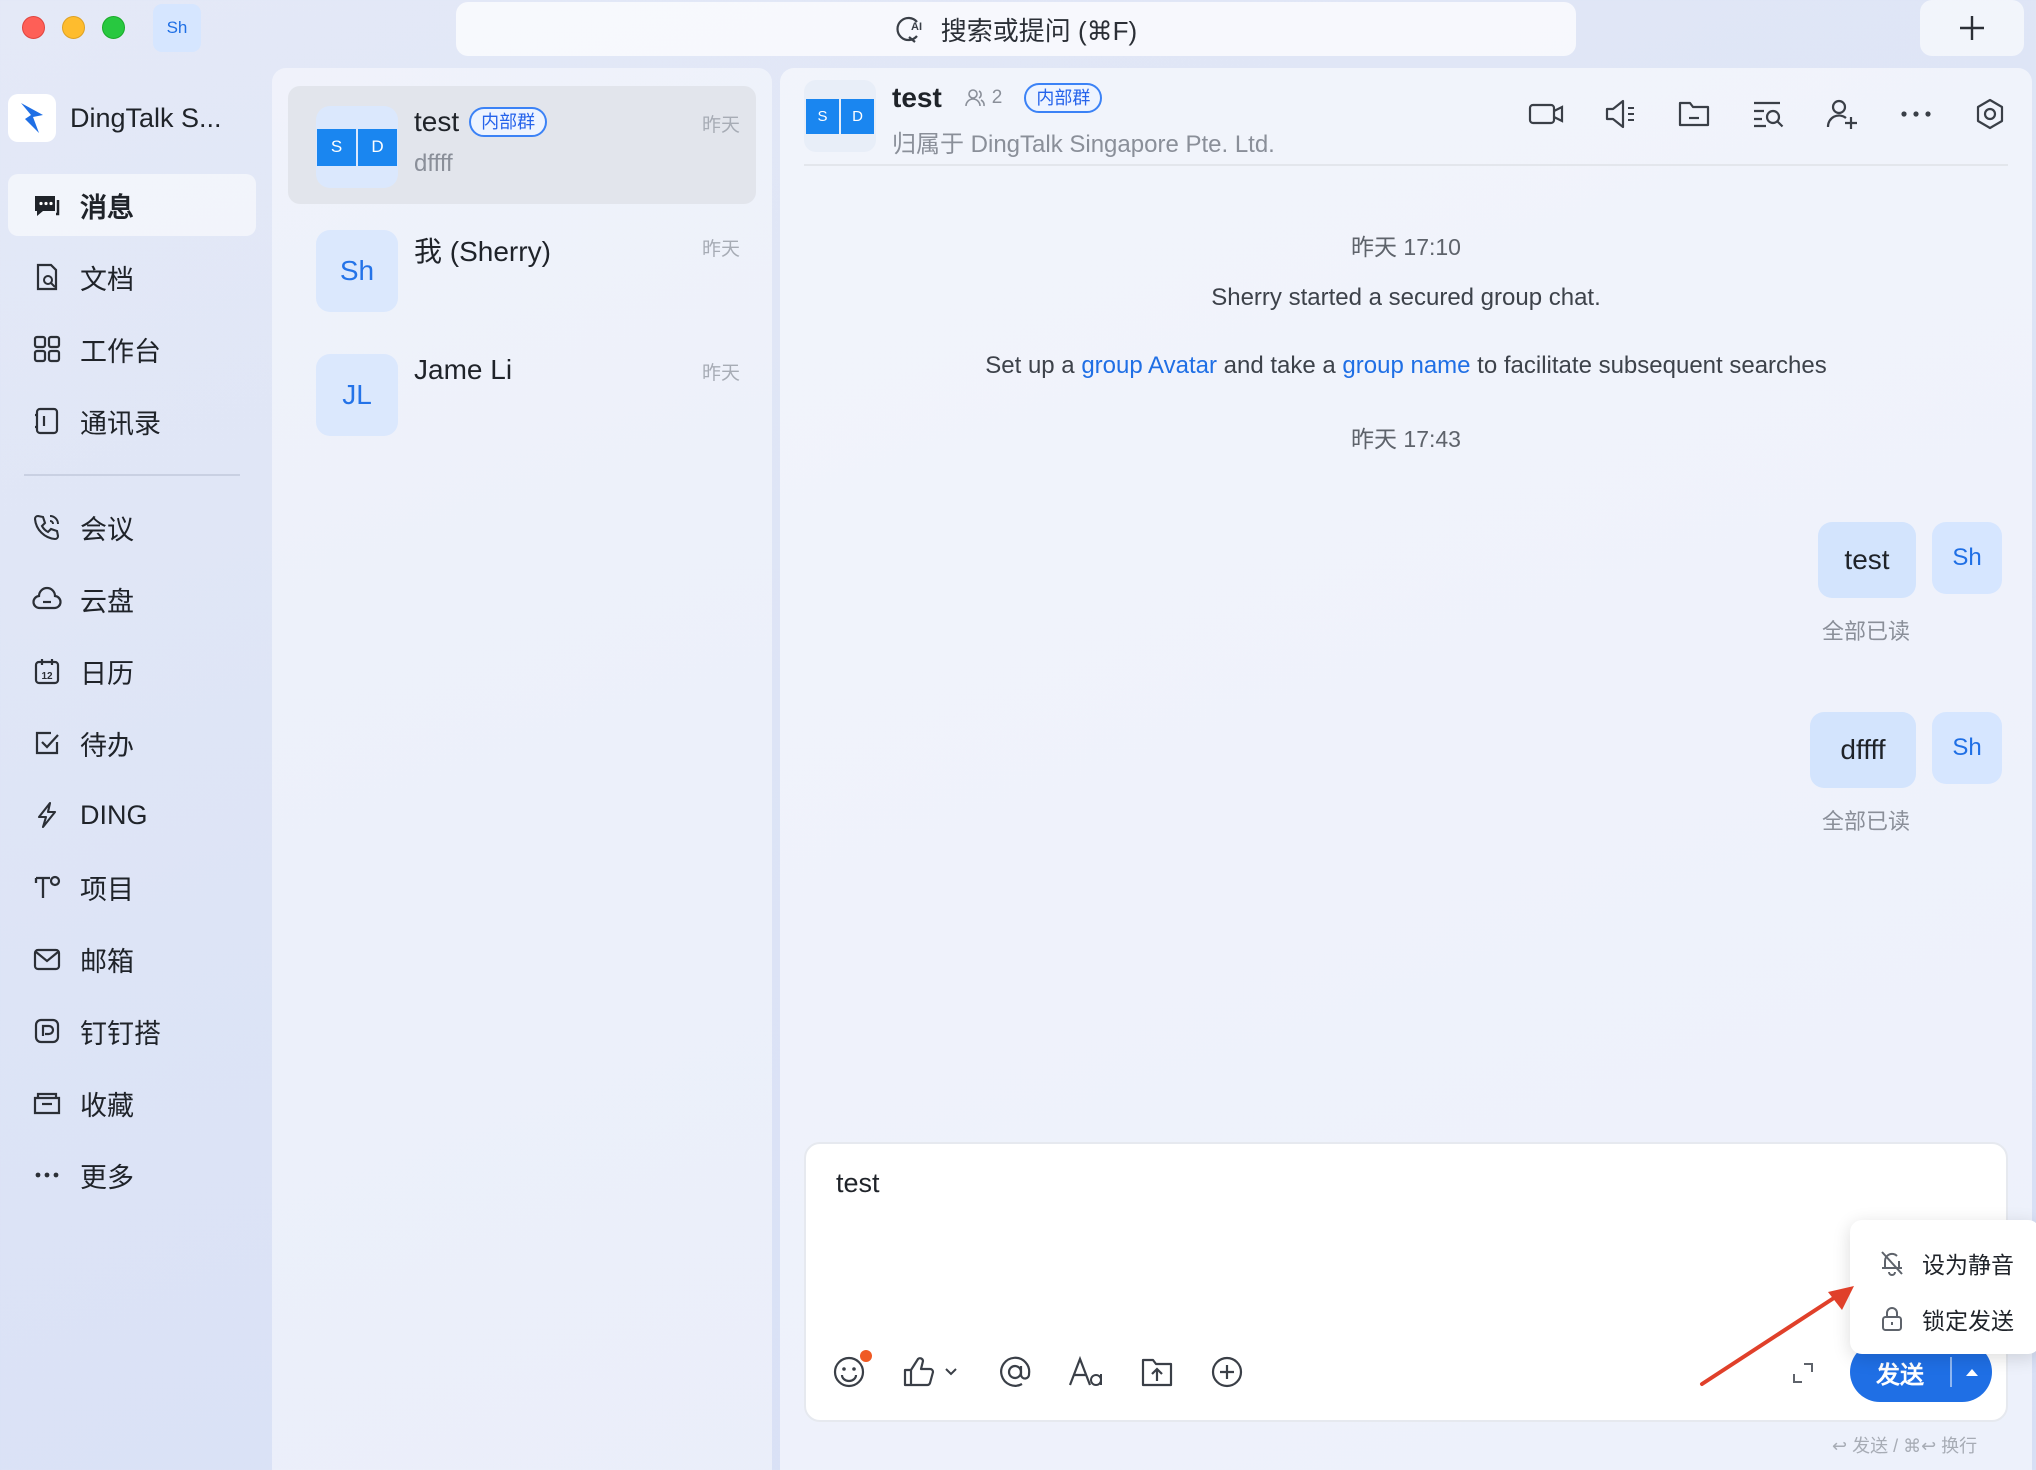  Describe the element at coordinates (858, 1183) in the screenshot. I see `message-input-text: test` at that location.